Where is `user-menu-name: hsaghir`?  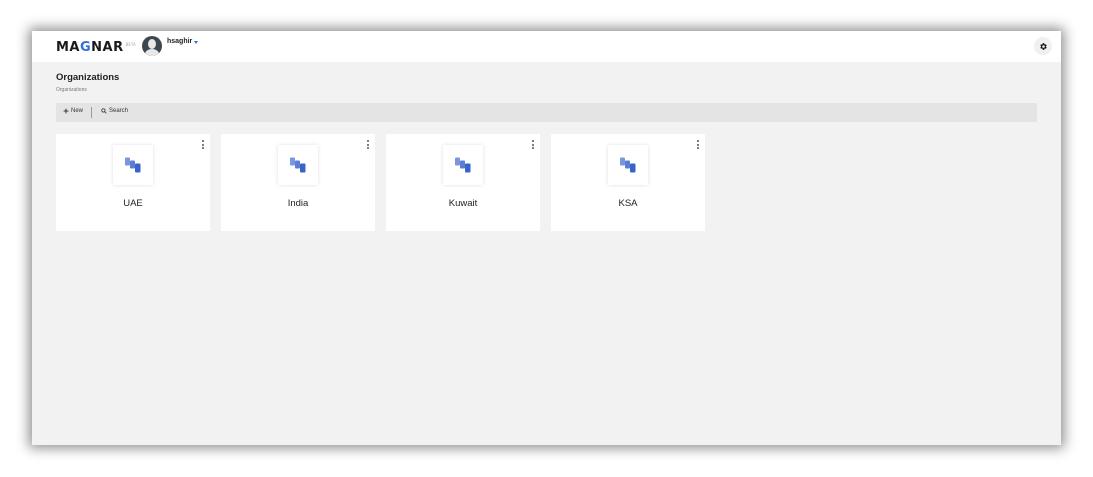
user-menu-name: hsaghir is located at coordinates (179, 41).